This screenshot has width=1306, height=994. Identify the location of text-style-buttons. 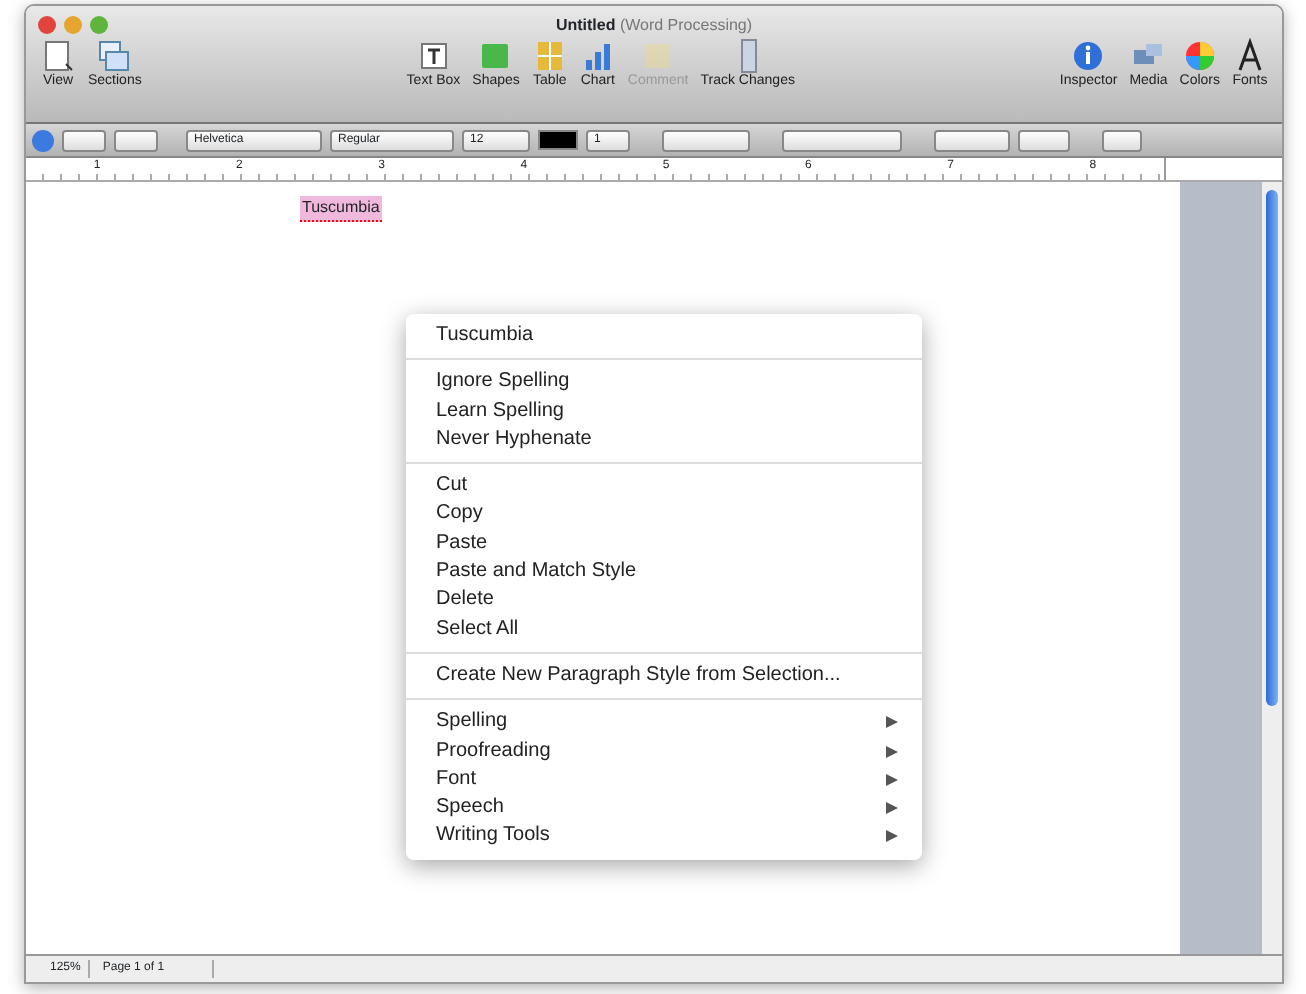
(706, 140).